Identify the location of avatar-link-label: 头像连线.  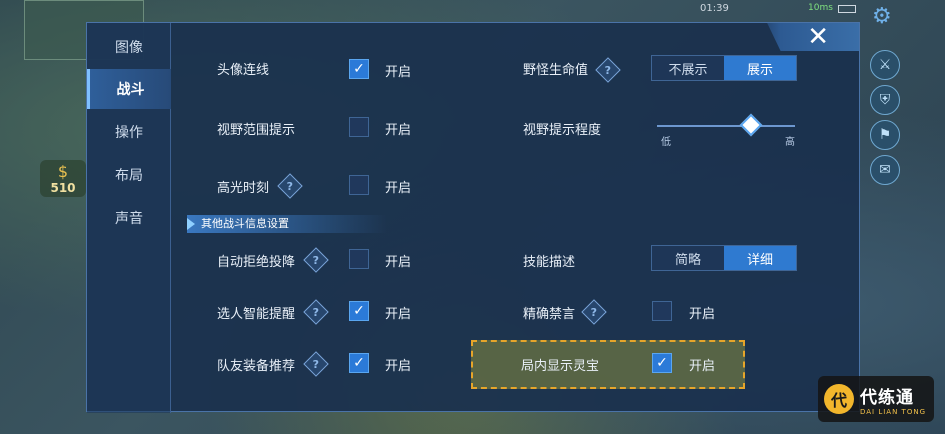
(243, 70).